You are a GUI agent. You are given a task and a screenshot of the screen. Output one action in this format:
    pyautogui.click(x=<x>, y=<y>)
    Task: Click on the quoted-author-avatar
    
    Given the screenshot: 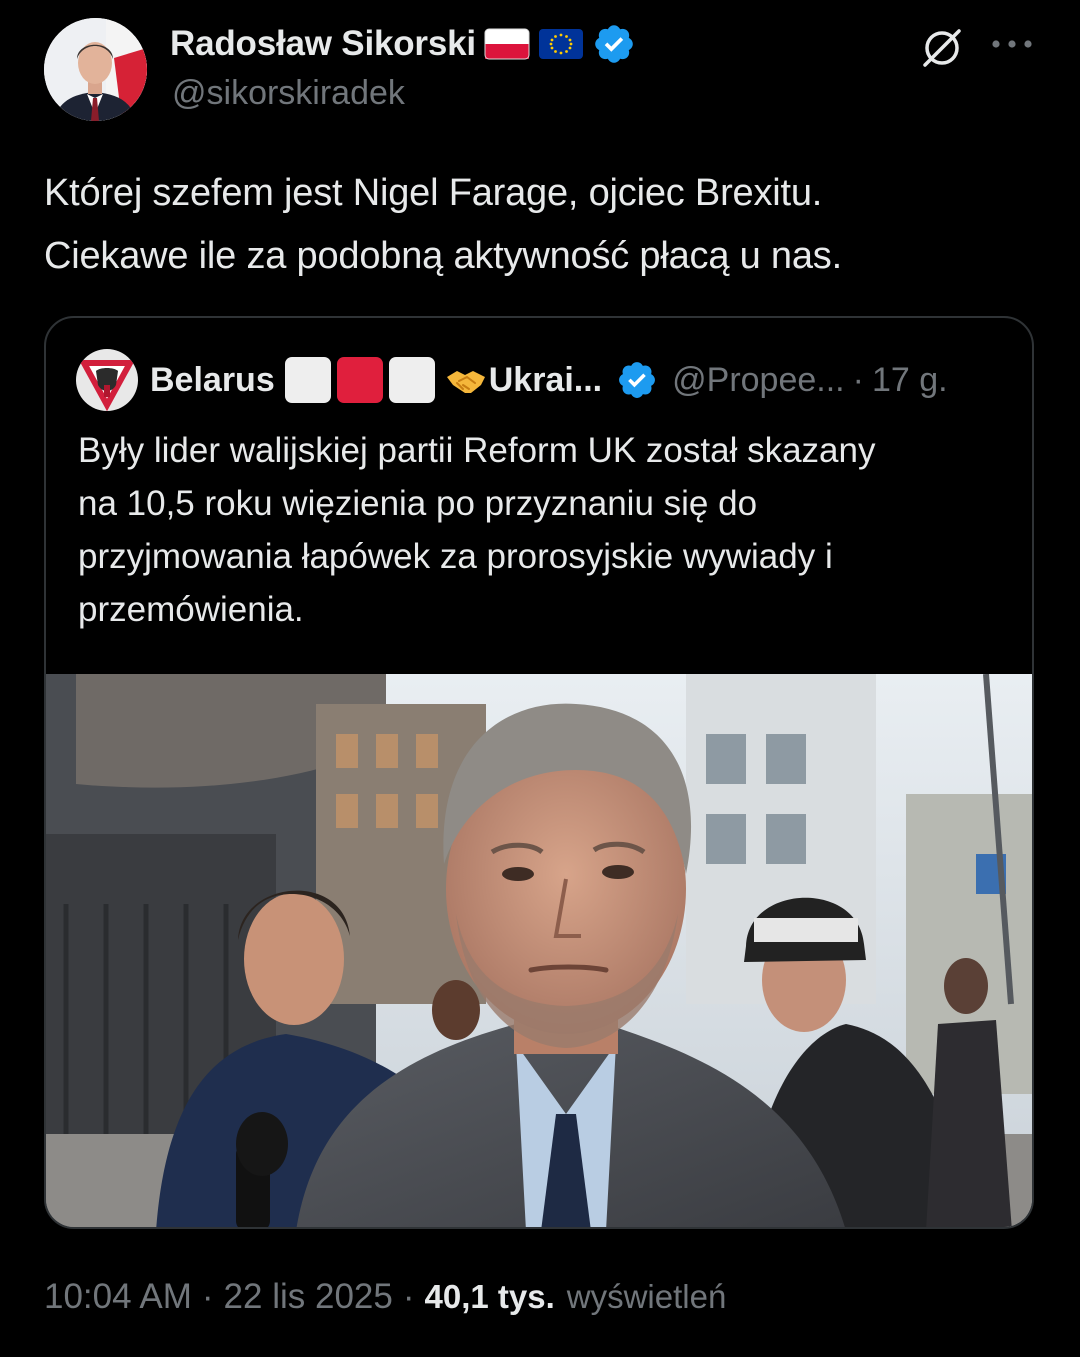 What is the action you would take?
    pyautogui.click(x=107, y=380)
    